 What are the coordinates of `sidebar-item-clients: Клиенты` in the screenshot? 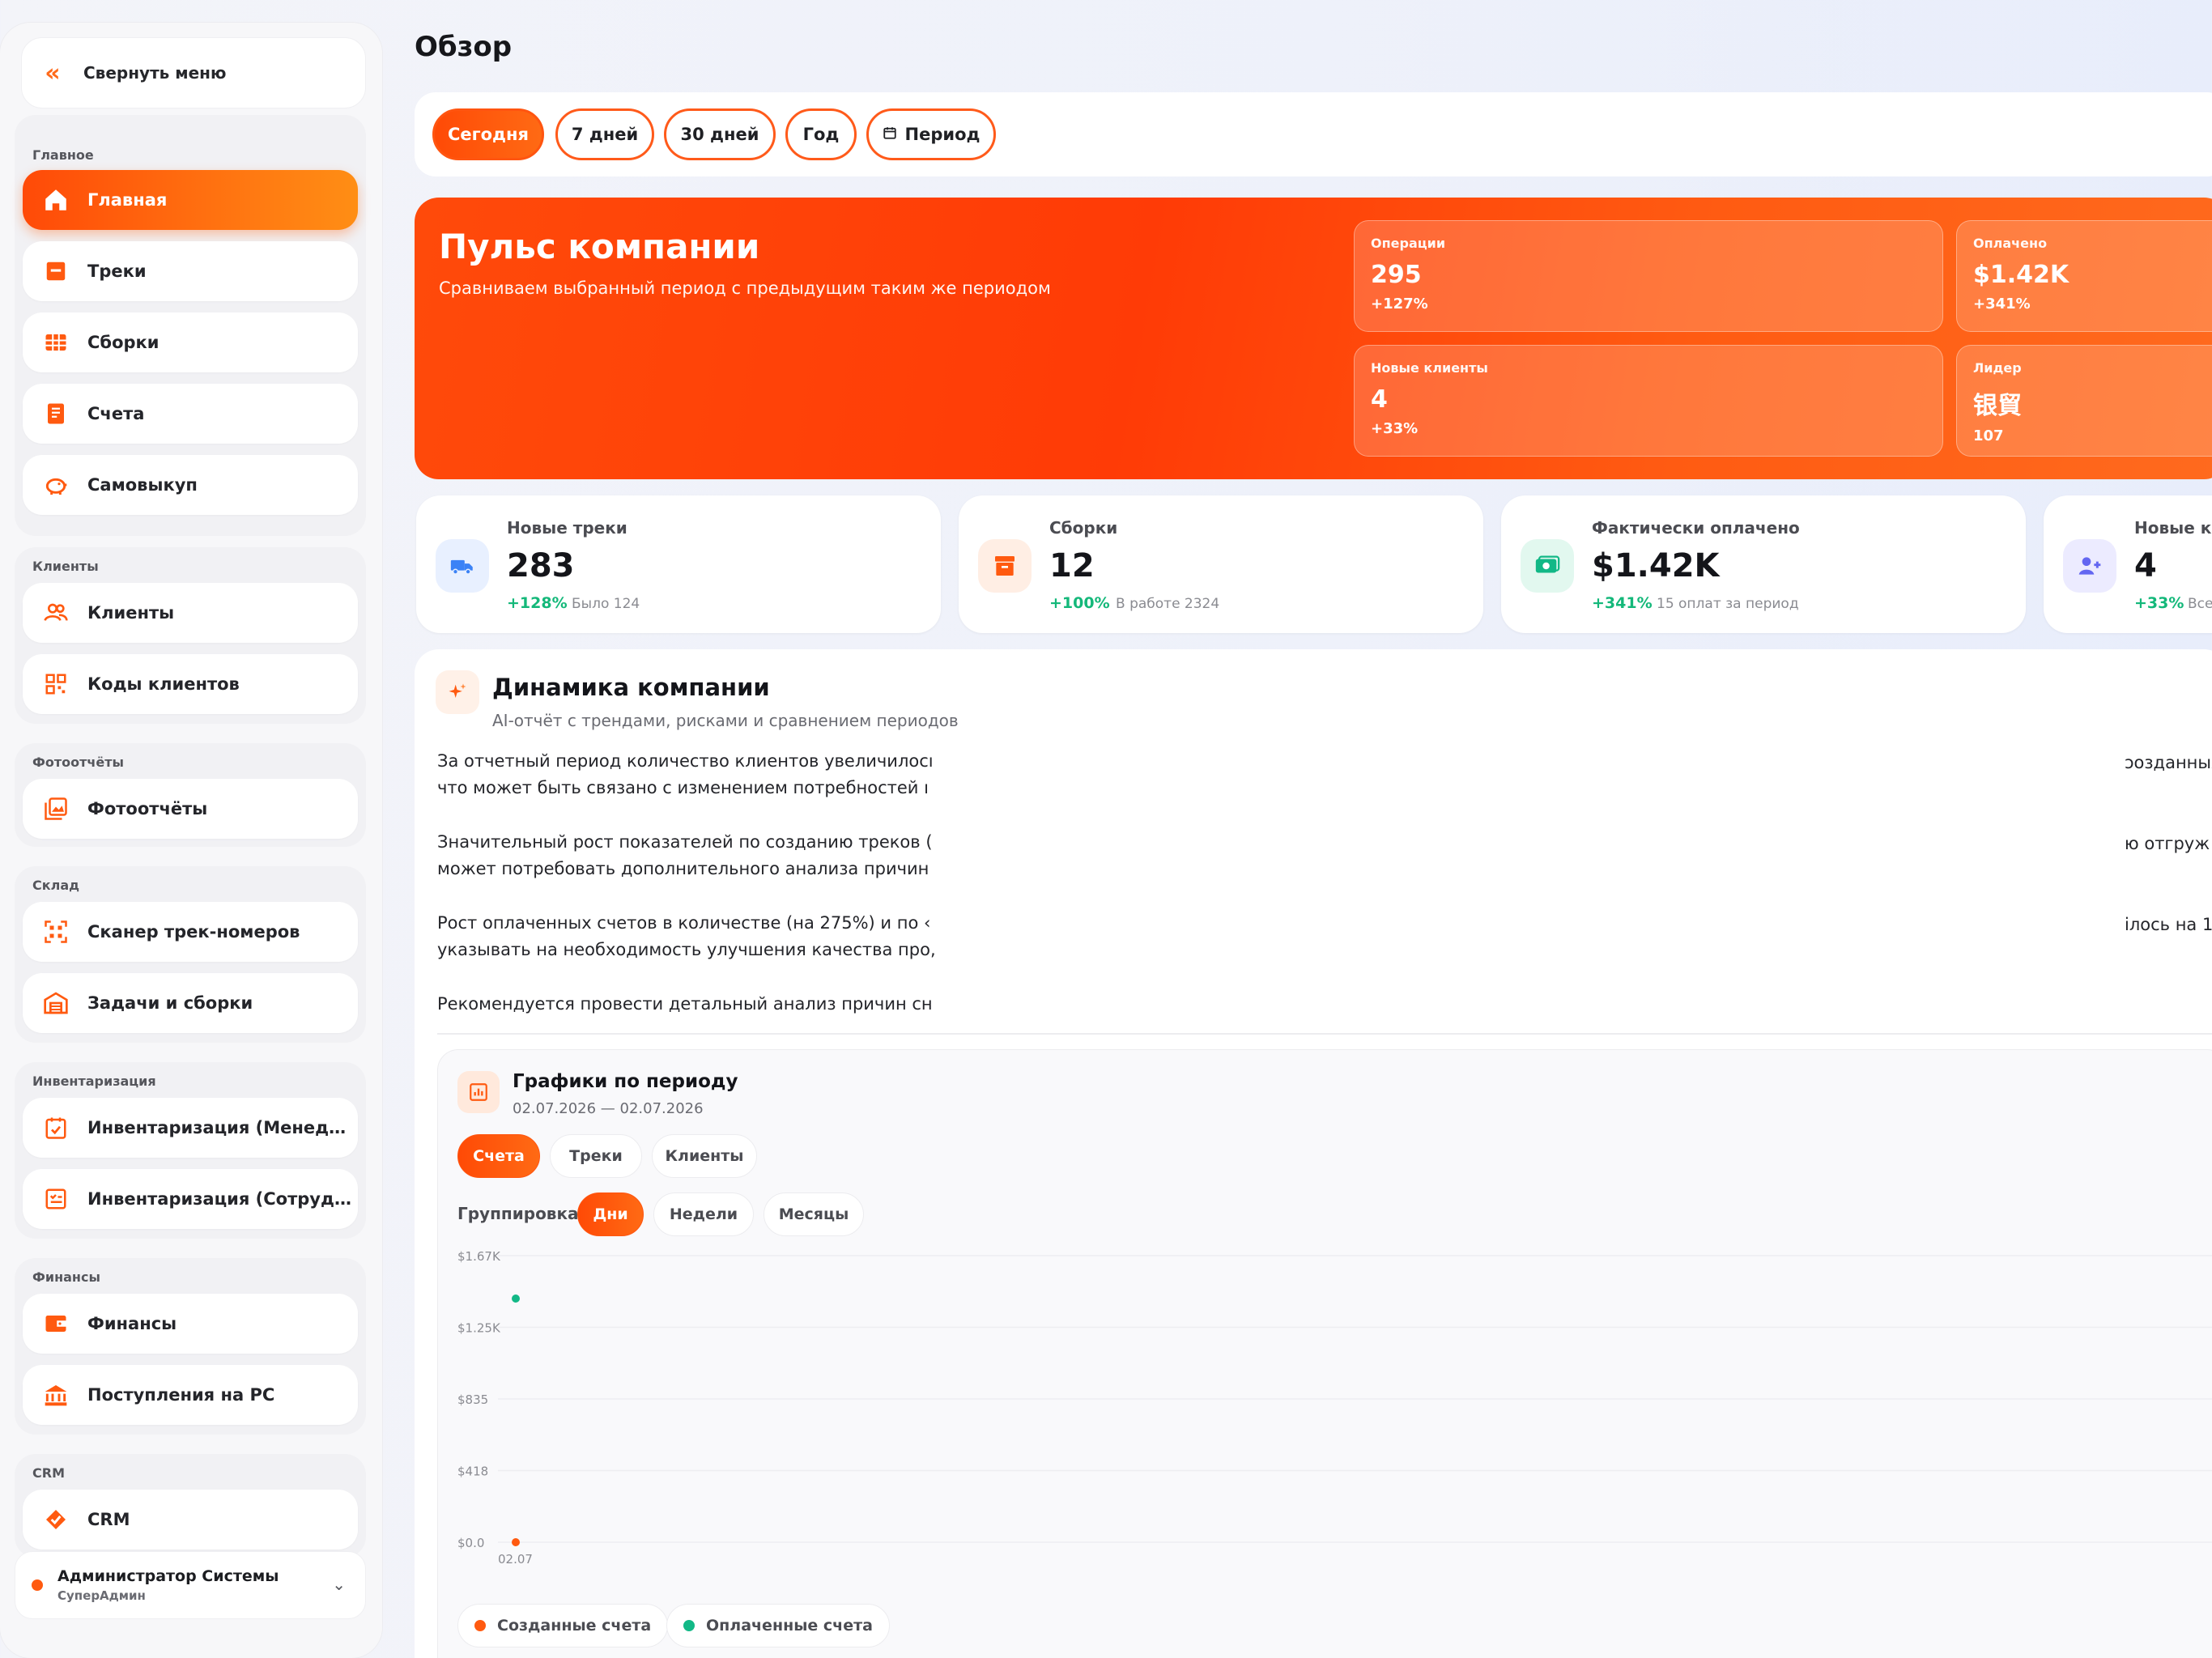 It's located at (190, 613).